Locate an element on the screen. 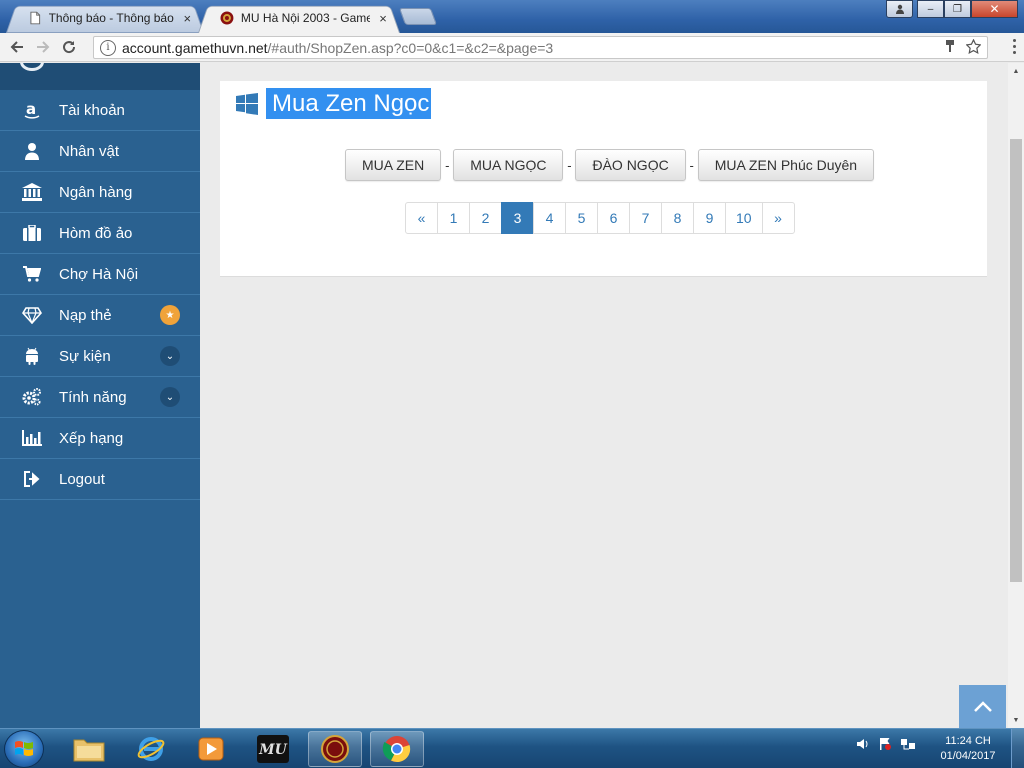 The image size is (1024, 768). scroll-up-arrow-icon: ▲ is located at coordinates (1016, 71).